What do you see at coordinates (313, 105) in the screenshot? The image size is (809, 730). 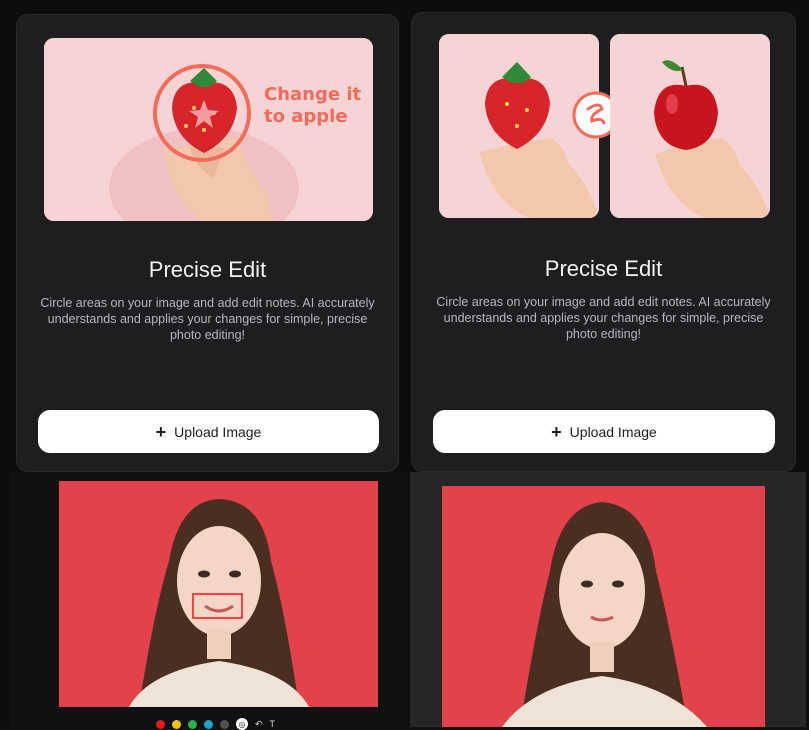 I see `edit-note-callout: Change it to apple` at bounding box center [313, 105].